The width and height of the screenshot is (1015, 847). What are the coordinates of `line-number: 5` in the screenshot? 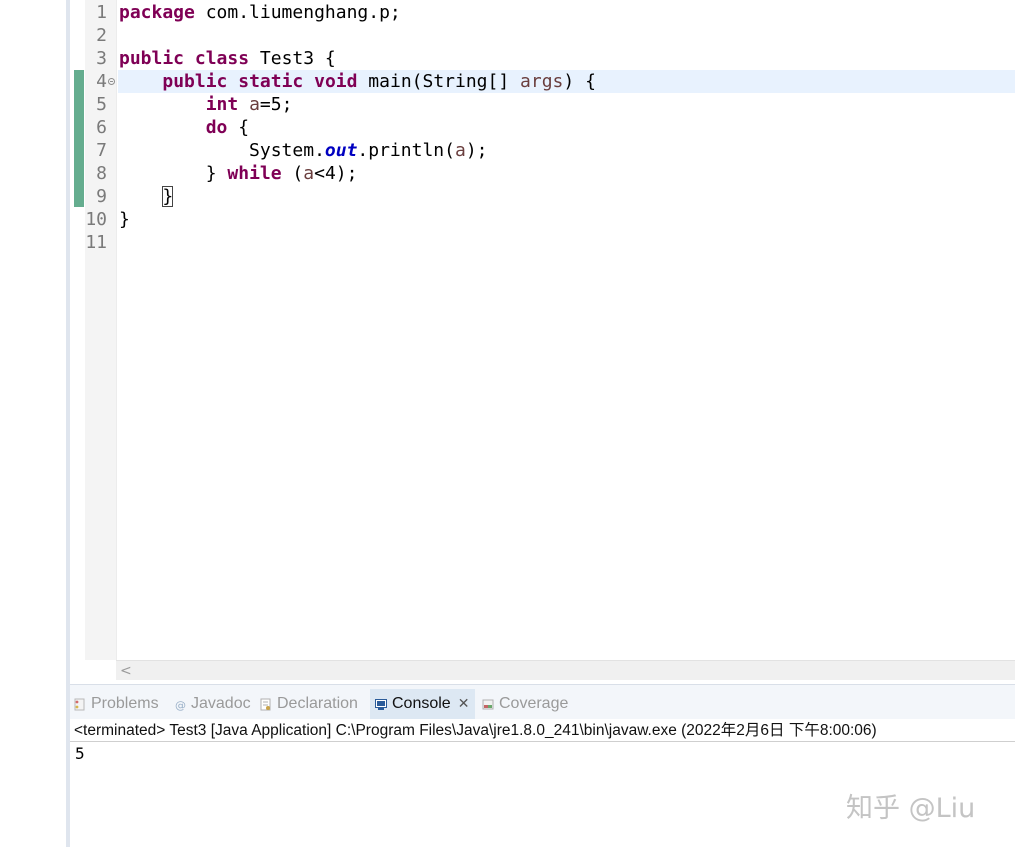 It's located at (101, 104).